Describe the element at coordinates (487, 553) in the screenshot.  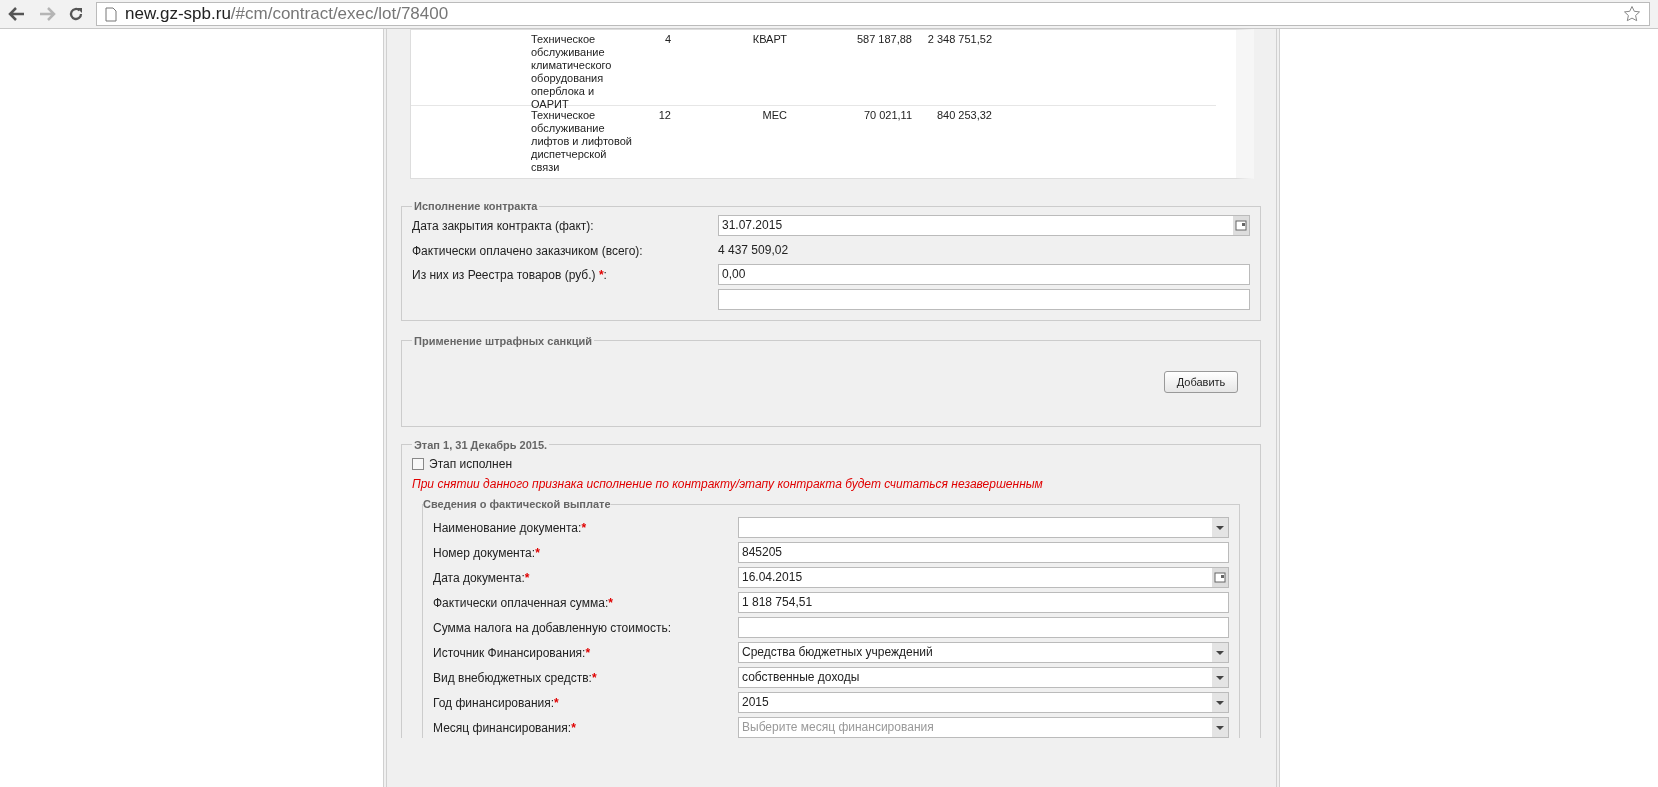
I see `field-label: Номер документа:*` at that location.